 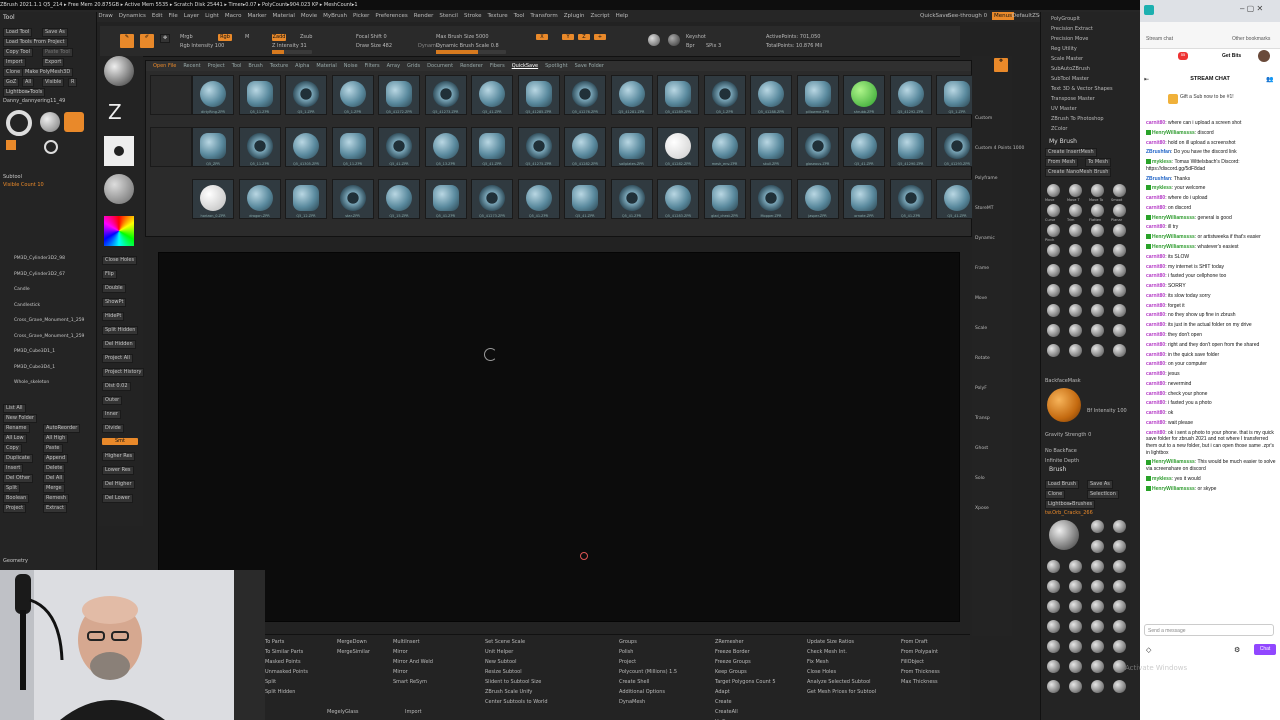 I want to click on menu-stroke: Stroke, so click(x=473, y=16).